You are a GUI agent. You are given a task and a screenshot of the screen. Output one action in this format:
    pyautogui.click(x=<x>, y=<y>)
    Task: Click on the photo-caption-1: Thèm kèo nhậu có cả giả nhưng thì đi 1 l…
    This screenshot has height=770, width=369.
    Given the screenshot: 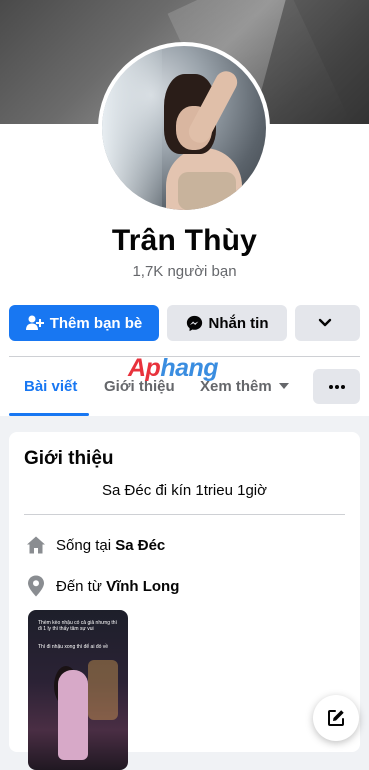 What is the action you would take?
    pyautogui.click(x=77, y=626)
    